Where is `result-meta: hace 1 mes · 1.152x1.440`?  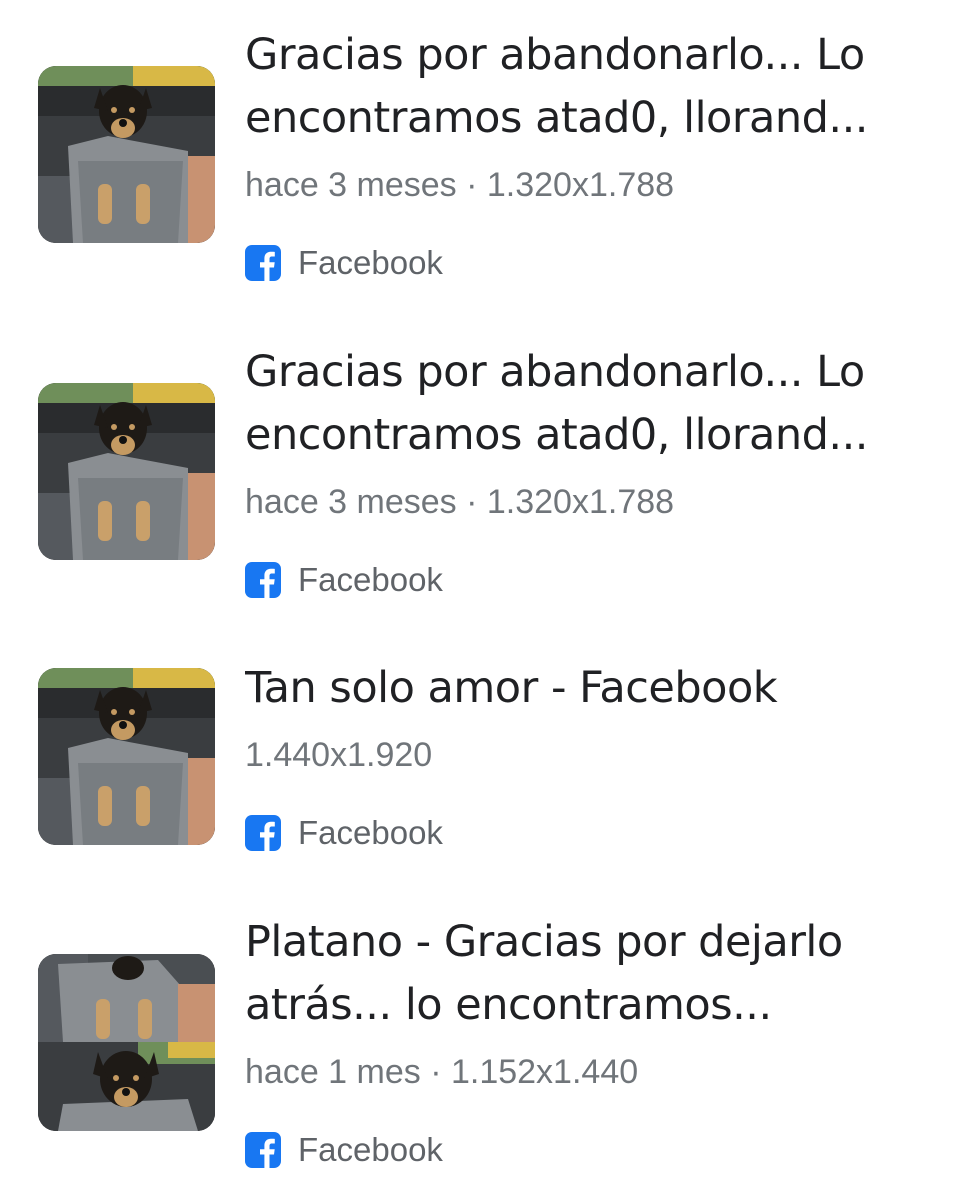
result-meta: hace 1 mes · 1.152x1.440 is located at coordinates (442, 1072).